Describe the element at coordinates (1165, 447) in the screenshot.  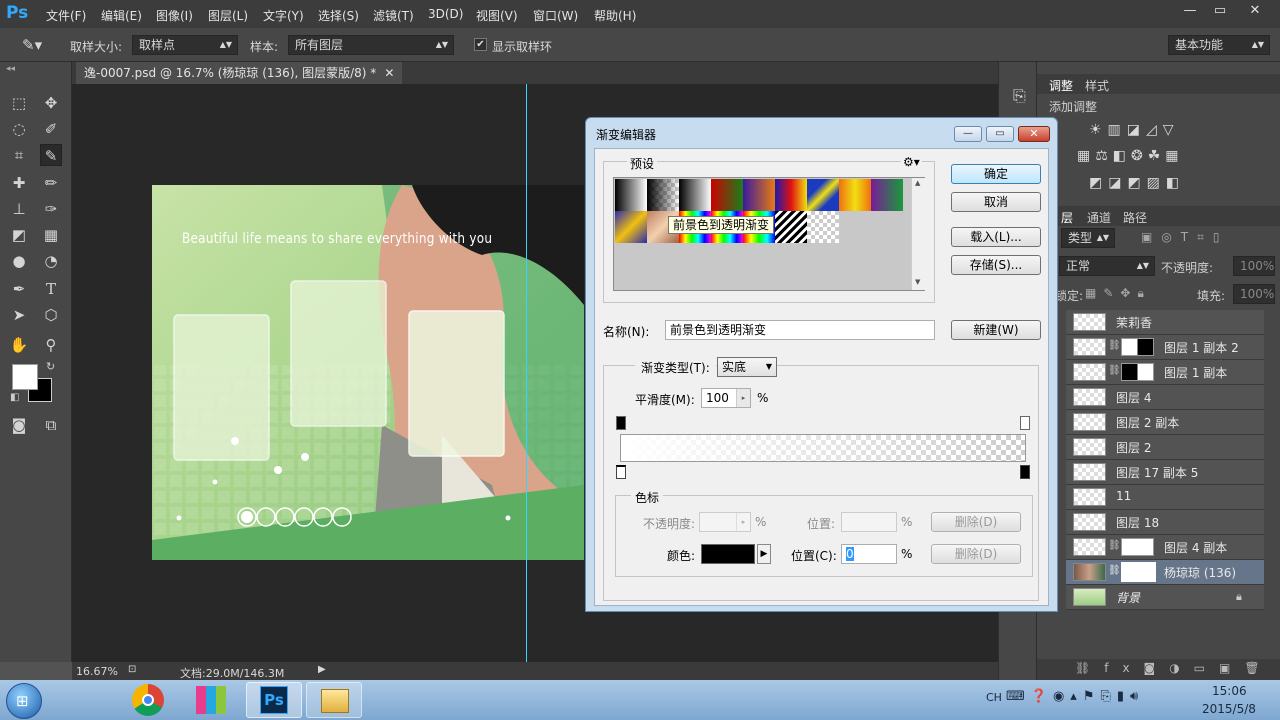
I see `layer-row: 图层 2` at that location.